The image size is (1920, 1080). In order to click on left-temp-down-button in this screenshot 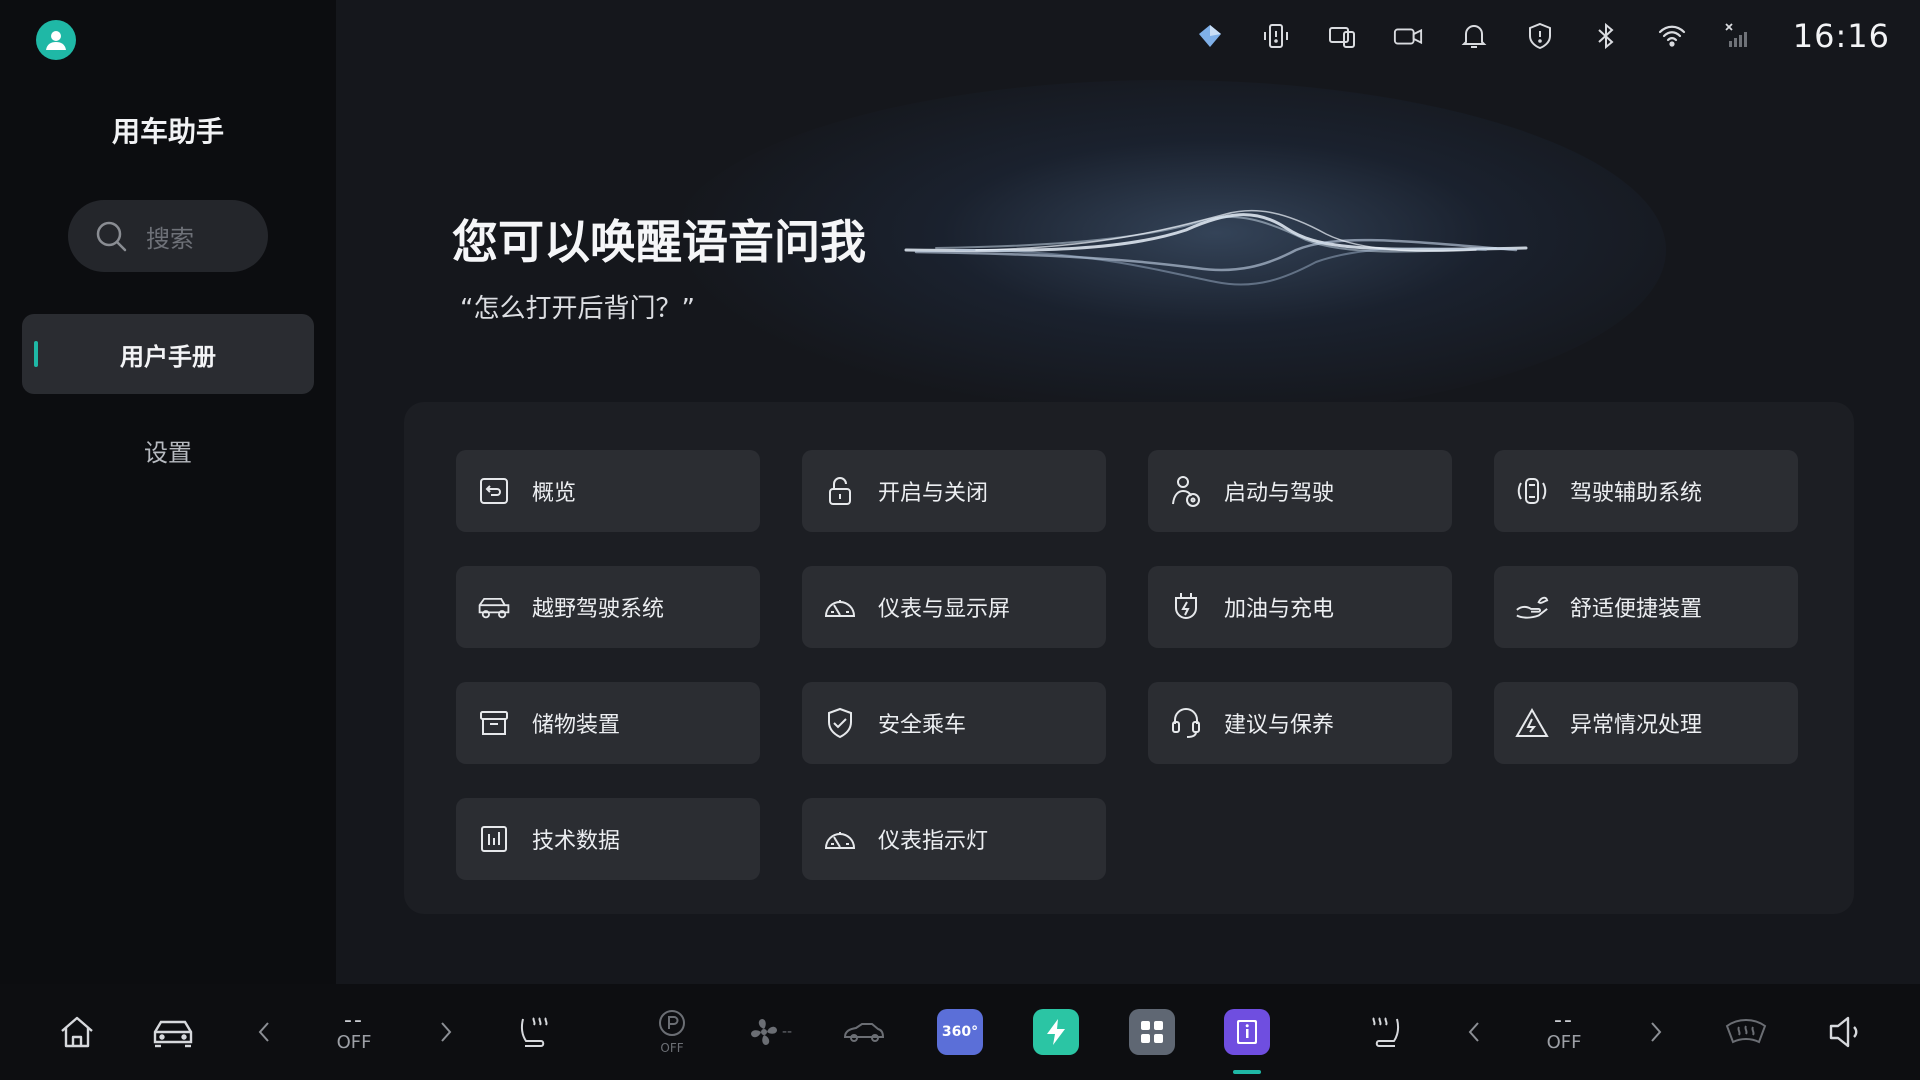, I will do `click(264, 1032)`.